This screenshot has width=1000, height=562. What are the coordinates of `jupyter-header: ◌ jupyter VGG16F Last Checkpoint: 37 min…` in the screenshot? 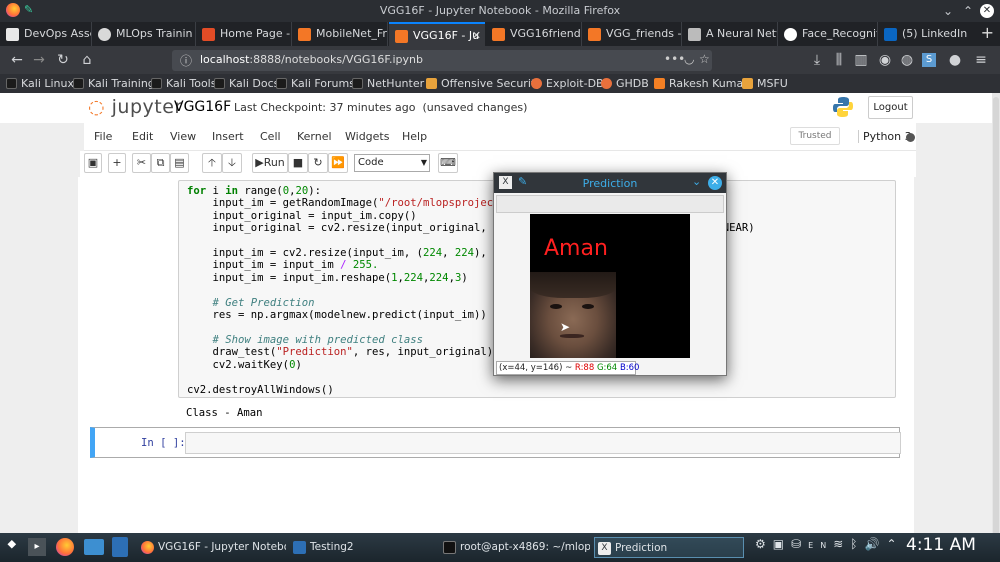 It's located at (500, 108).